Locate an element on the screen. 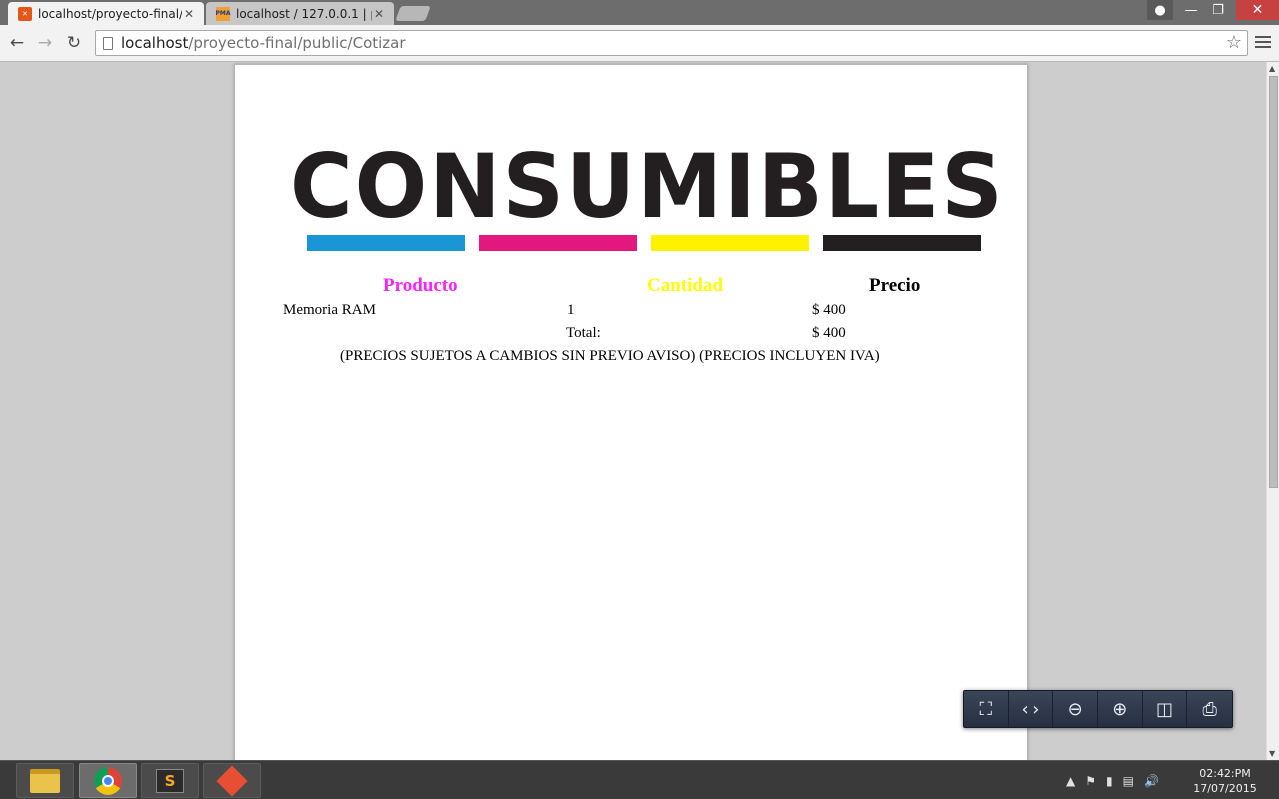 The image size is (1279, 799). save-icon: ◫ is located at coordinates (1165, 709).